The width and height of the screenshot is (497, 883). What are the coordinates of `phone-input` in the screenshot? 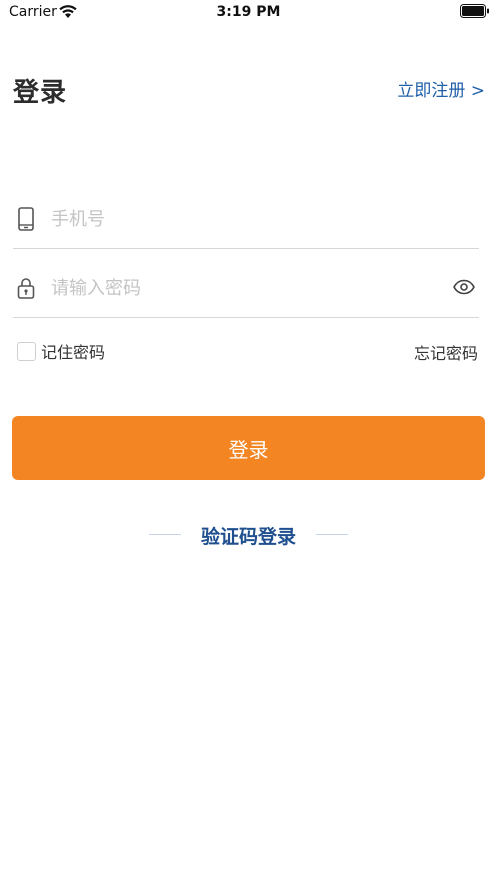 It's located at (241, 219).